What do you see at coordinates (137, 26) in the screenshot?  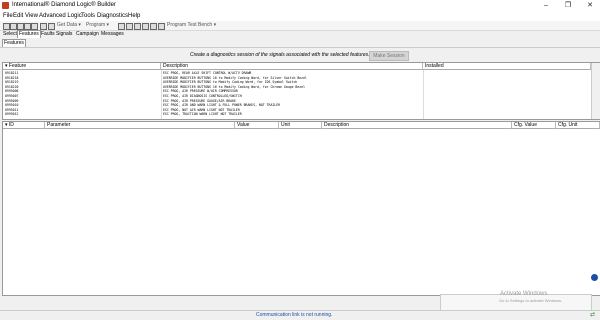 I see `disconnect-icon` at bounding box center [137, 26].